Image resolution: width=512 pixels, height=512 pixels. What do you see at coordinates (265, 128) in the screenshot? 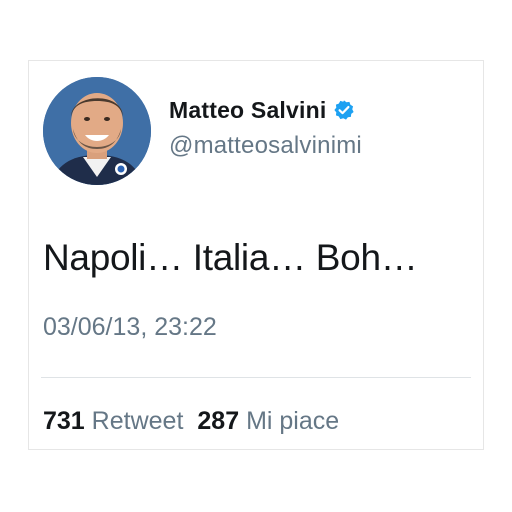
I see `user-names: Matteo Salvini @matteosalvinimi` at bounding box center [265, 128].